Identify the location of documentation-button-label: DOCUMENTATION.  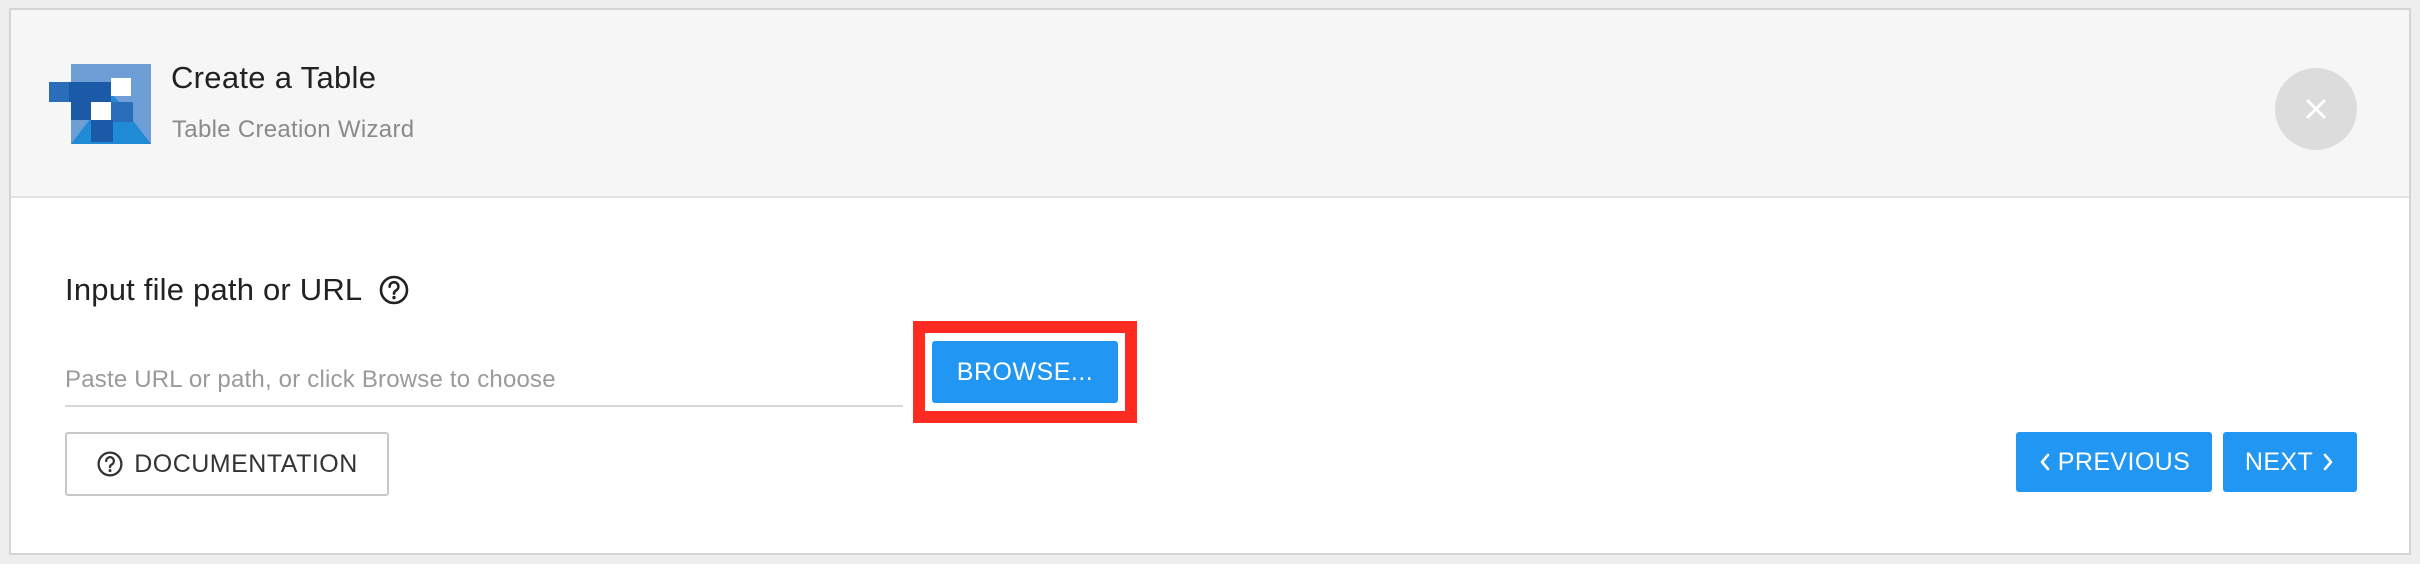
(246, 463).